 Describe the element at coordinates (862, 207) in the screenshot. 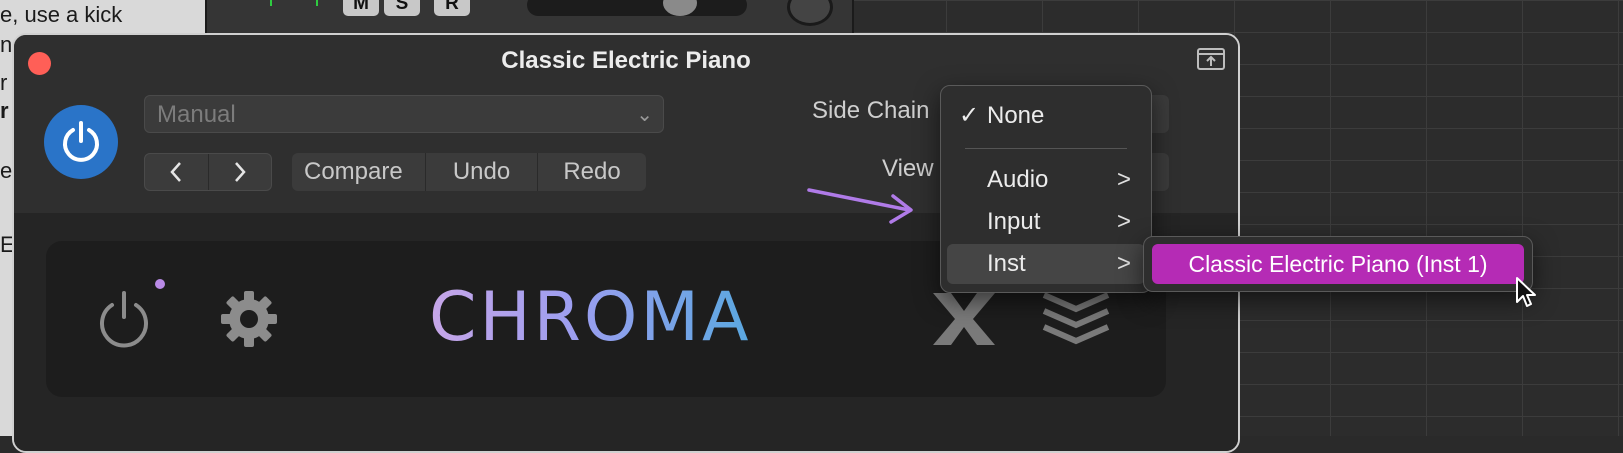

I see `annotation-arrow` at that location.